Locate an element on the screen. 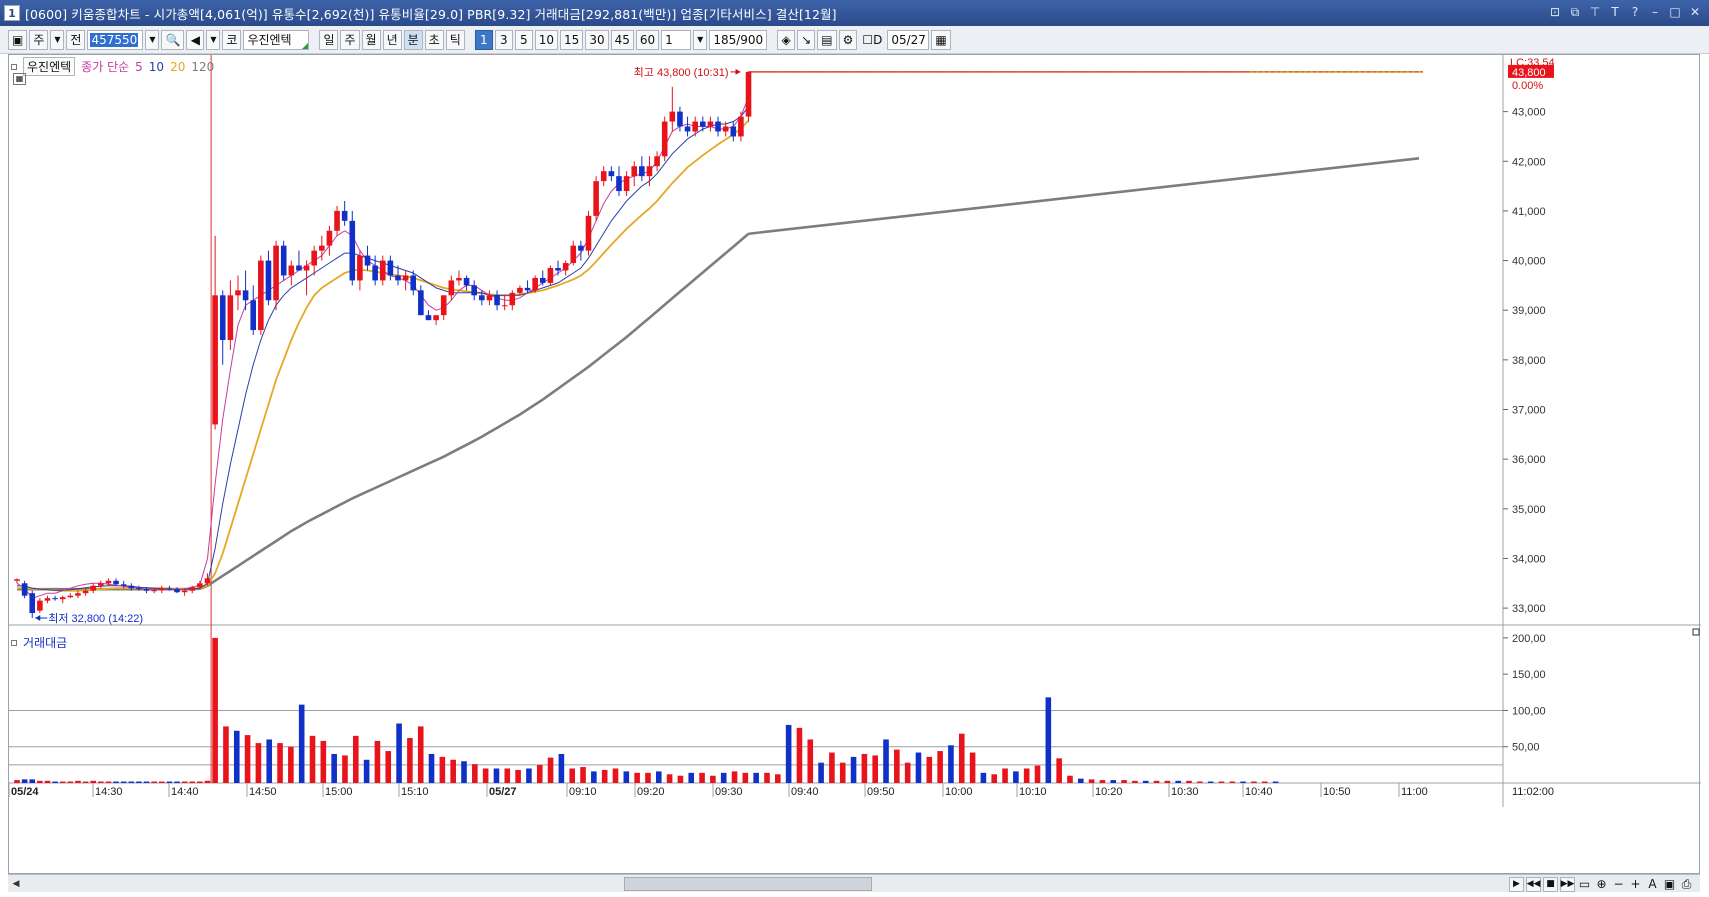  ma-label: 종가 단순 is located at coordinates (105, 66).